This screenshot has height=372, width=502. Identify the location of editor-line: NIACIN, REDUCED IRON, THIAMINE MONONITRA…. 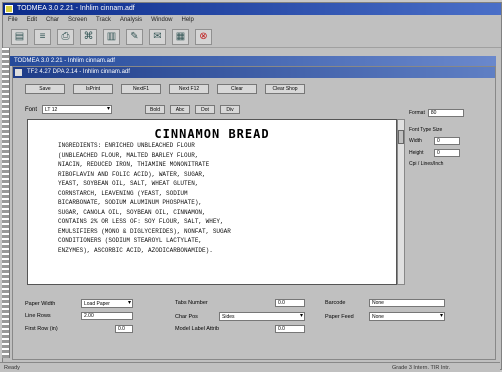
(134, 164).